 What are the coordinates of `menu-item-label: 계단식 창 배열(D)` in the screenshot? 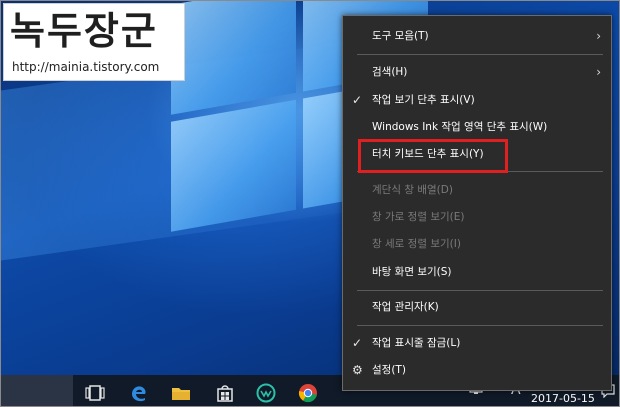 It's located at (412, 190).